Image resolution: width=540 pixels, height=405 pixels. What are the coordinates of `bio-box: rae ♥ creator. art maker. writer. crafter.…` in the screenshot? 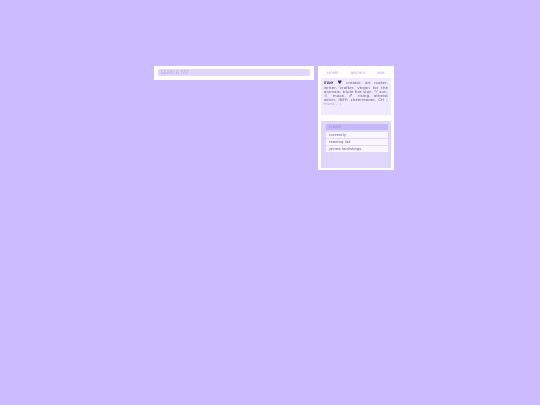 It's located at (356, 96).